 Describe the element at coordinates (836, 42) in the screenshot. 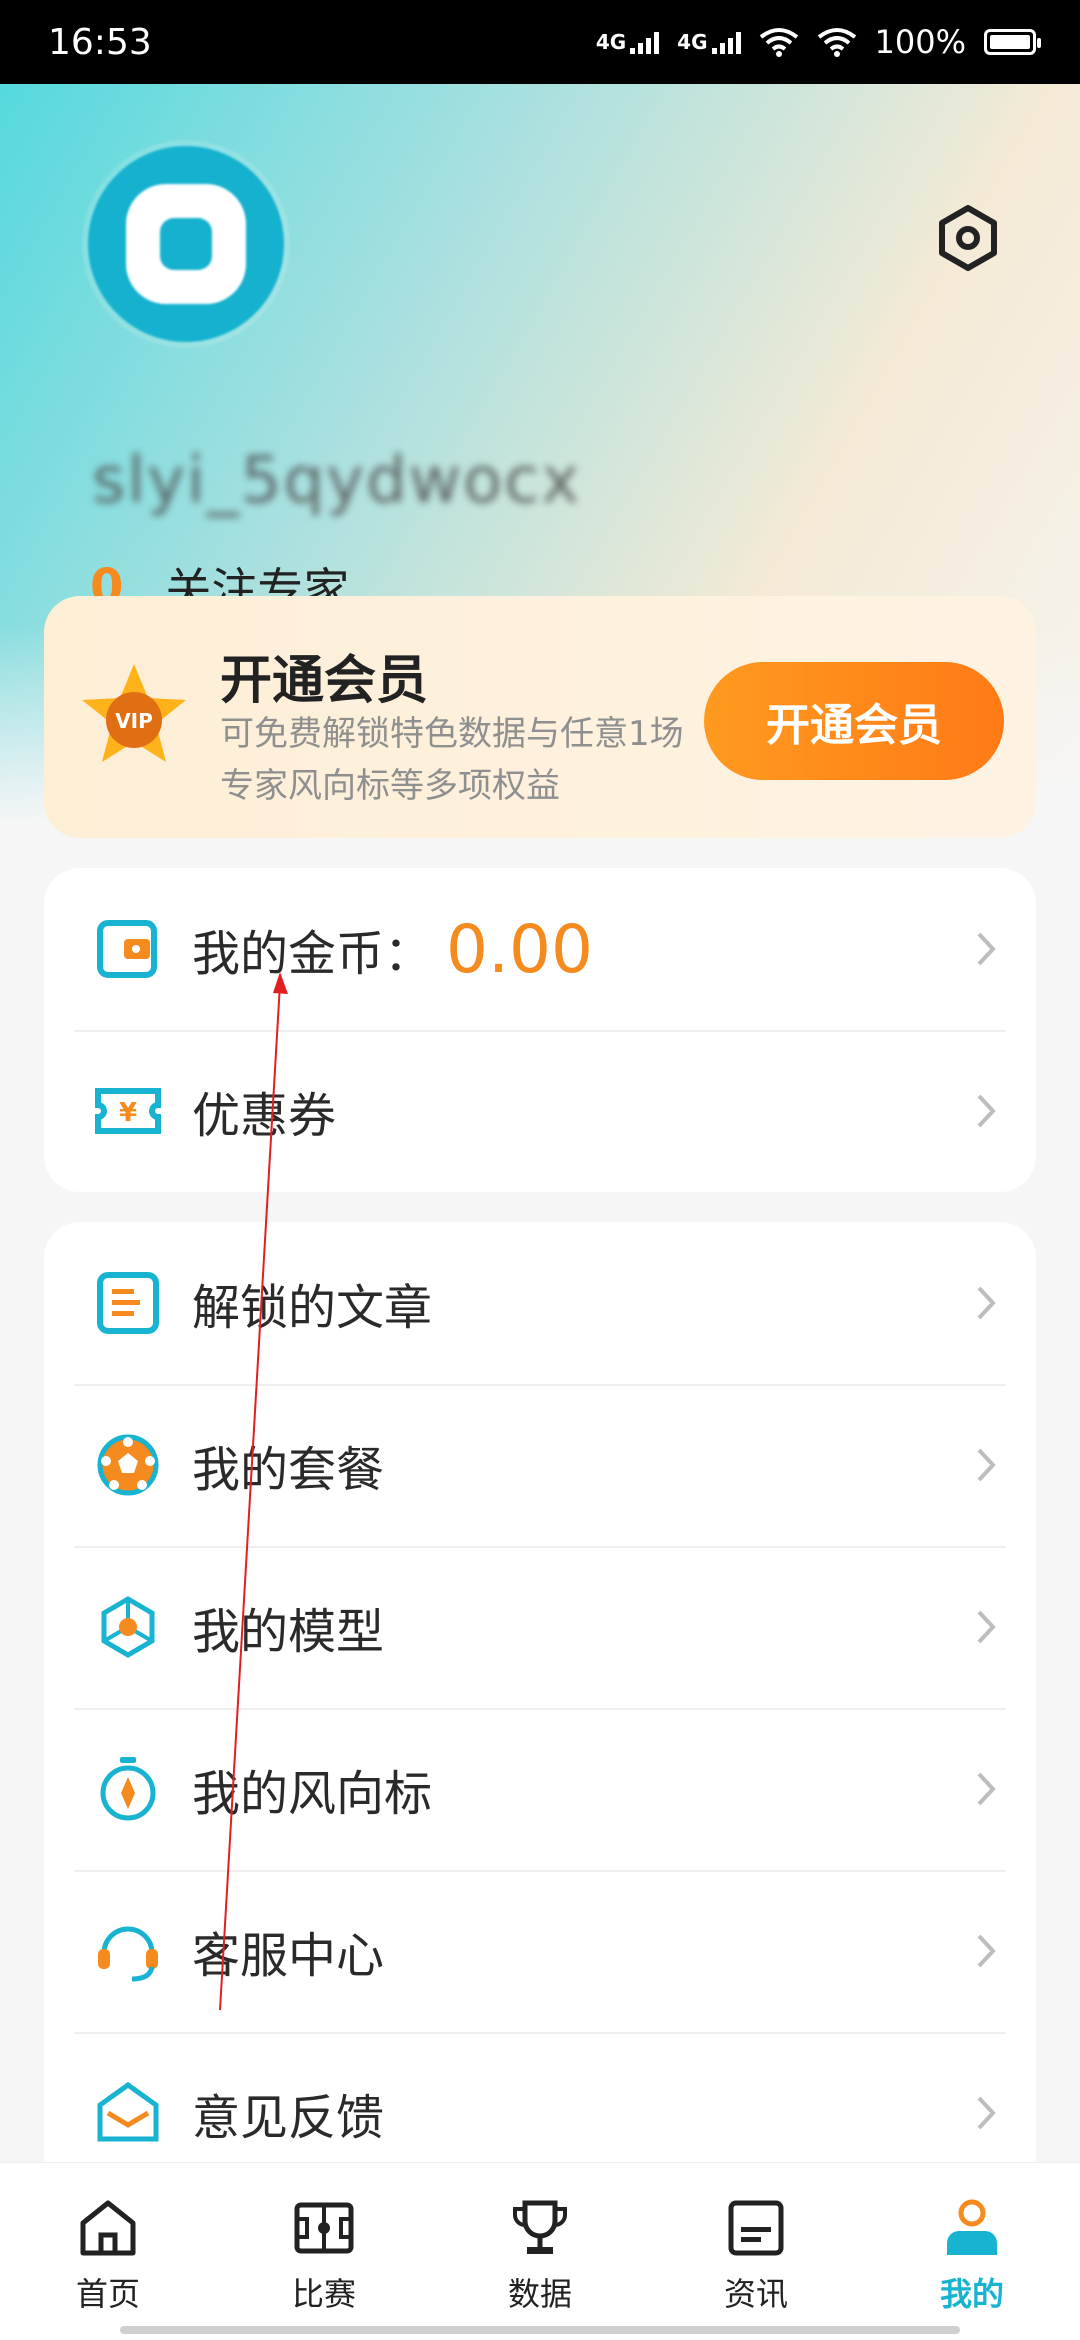

I see `wifi-icon` at that location.